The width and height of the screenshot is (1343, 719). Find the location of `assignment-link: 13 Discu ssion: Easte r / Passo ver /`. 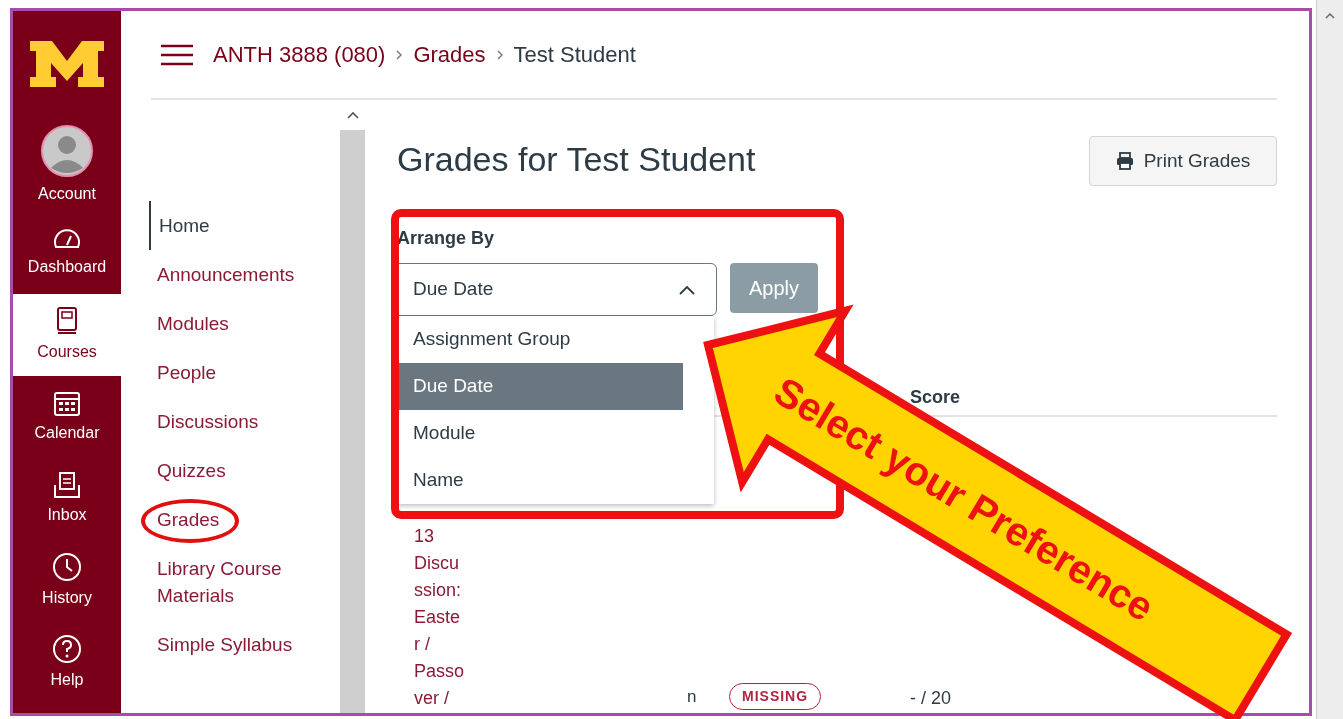

assignment-link: 13 Discu ssion: Easte r / Passo ver / is located at coordinates (550, 617).